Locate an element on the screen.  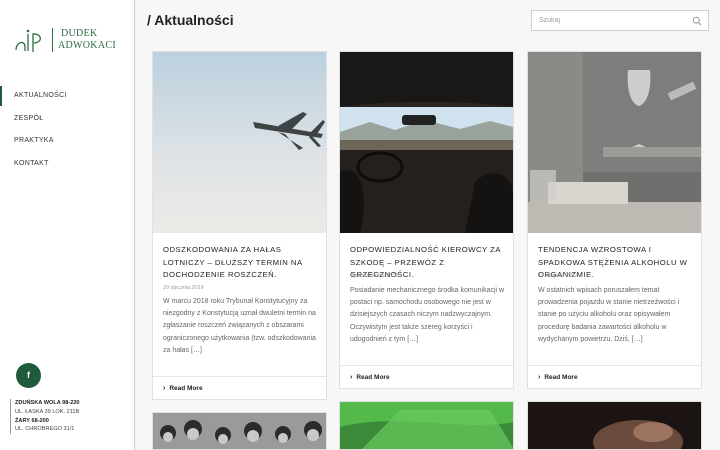
nav-item-kontakt: KONTAKT is located at coordinates (67, 164).